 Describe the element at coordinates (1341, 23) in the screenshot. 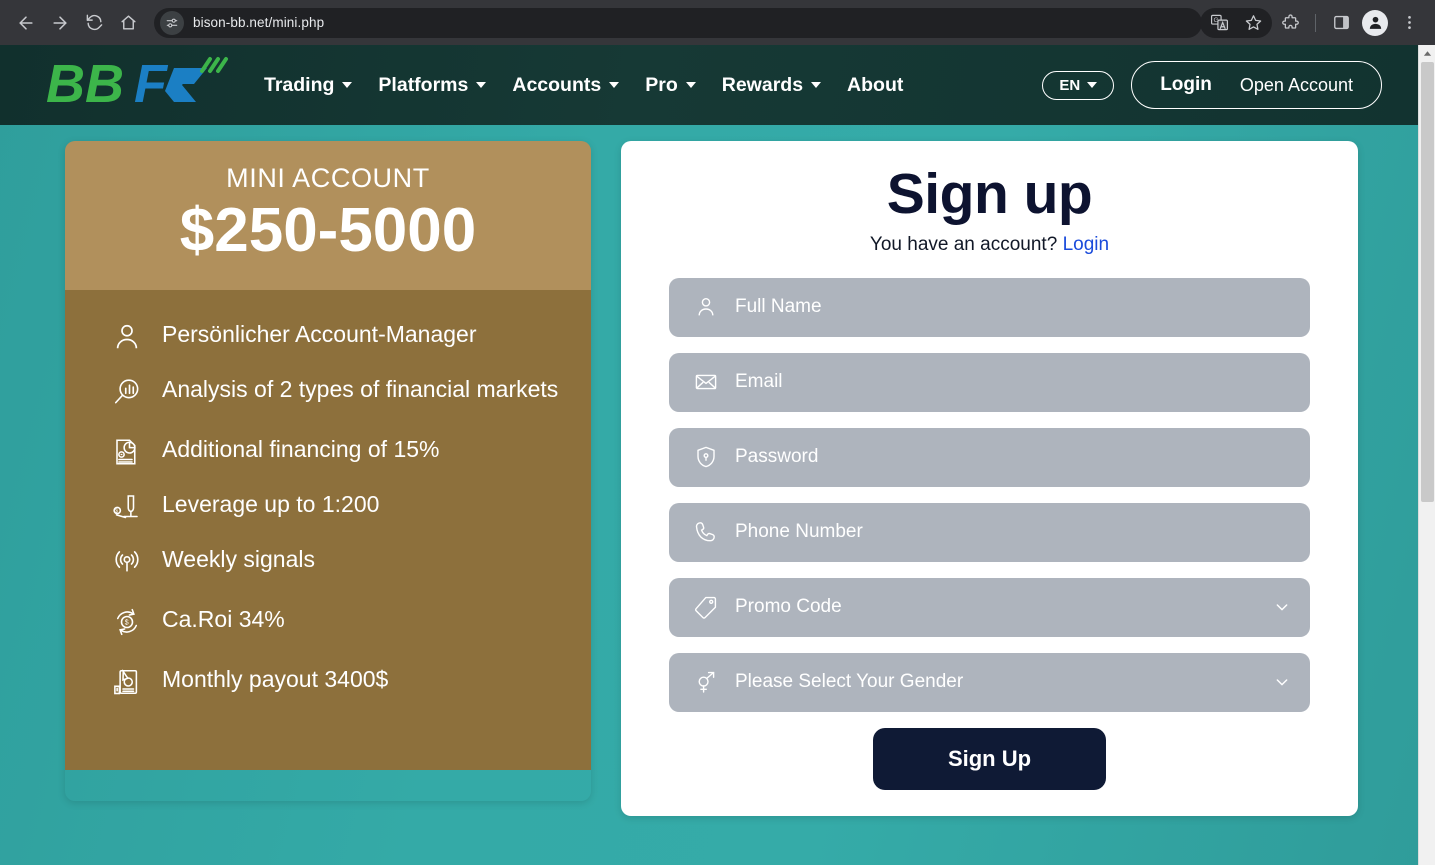

I see `side-panel-icon` at that location.